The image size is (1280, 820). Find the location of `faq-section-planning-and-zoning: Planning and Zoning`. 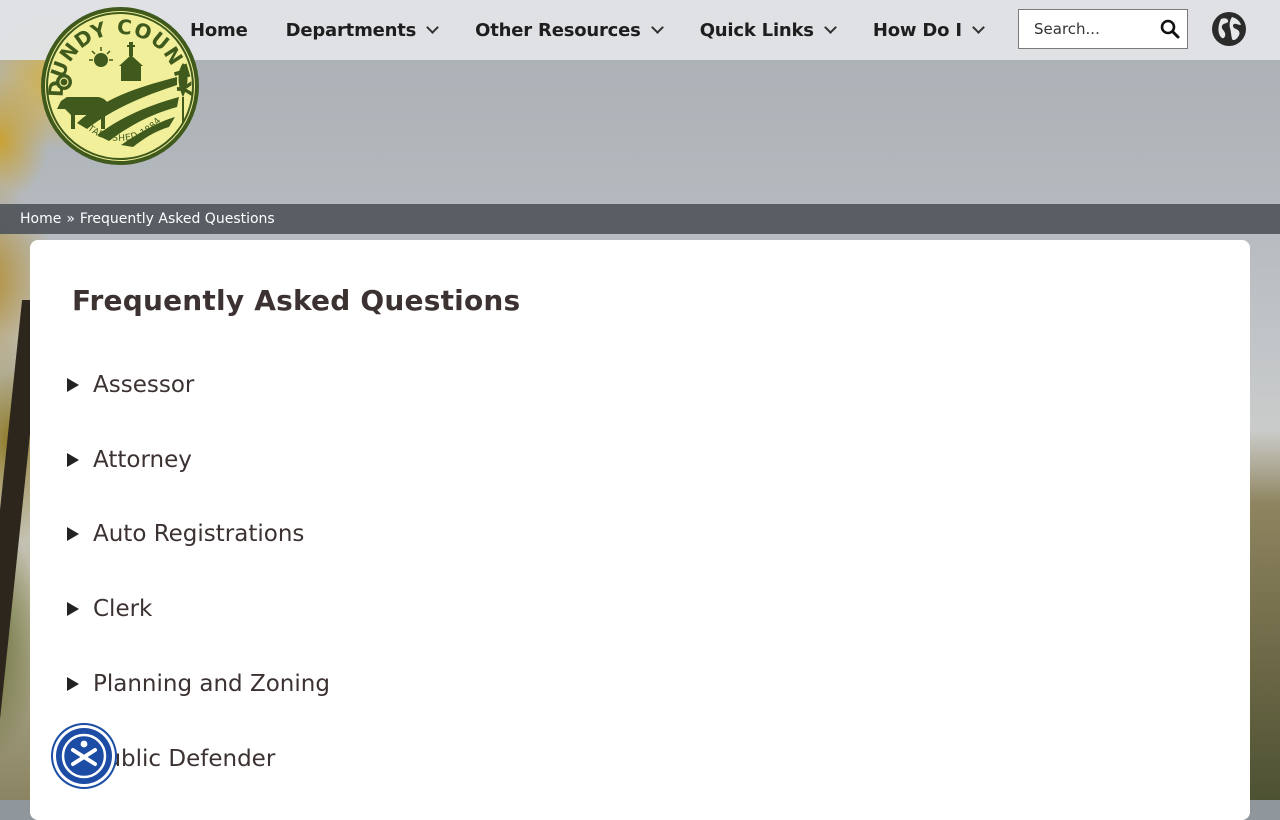

faq-section-planning-and-zoning: Planning and Zoning is located at coordinates (467, 684).